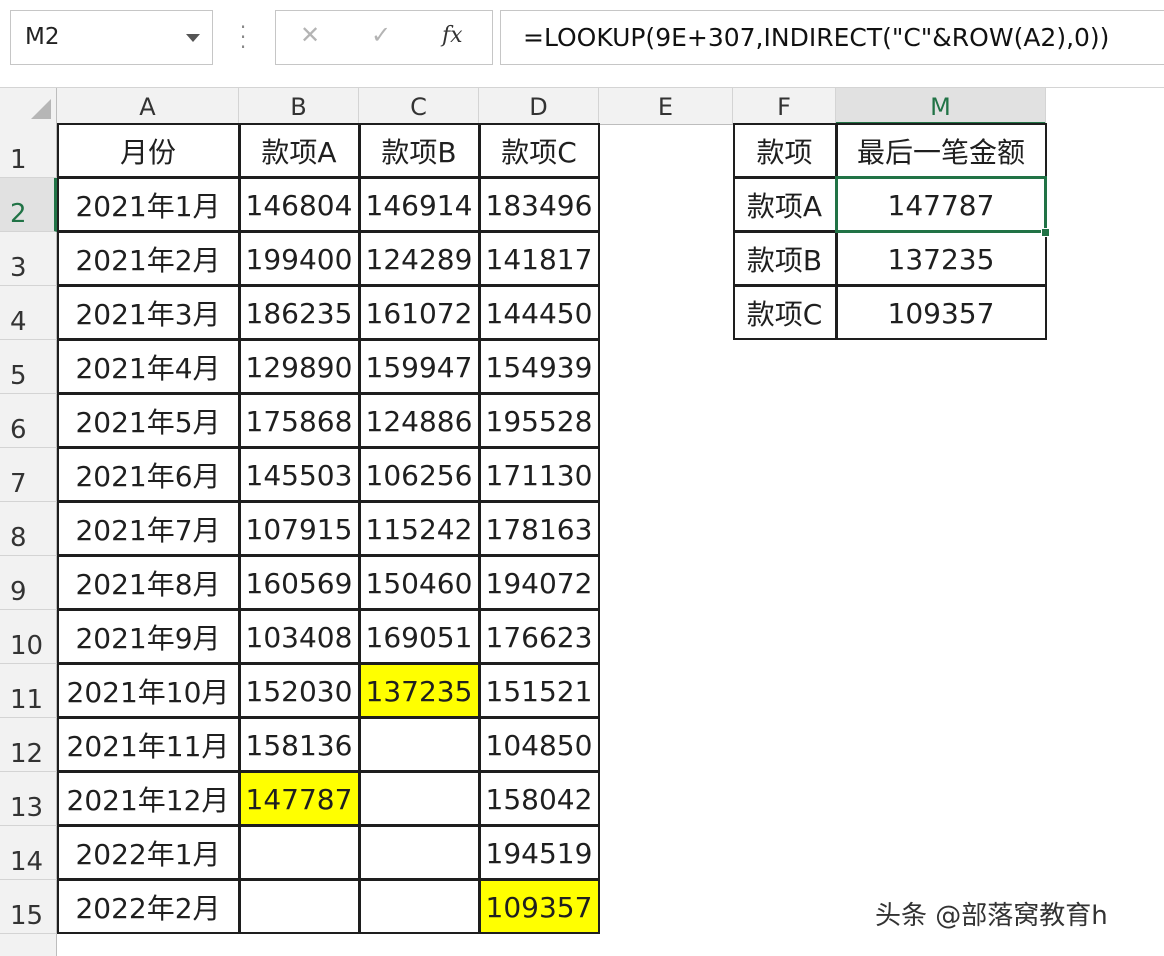 This screenshot has height=956, width=1164. I want to click on data-cell-b5: 129890, so click(299, 367).